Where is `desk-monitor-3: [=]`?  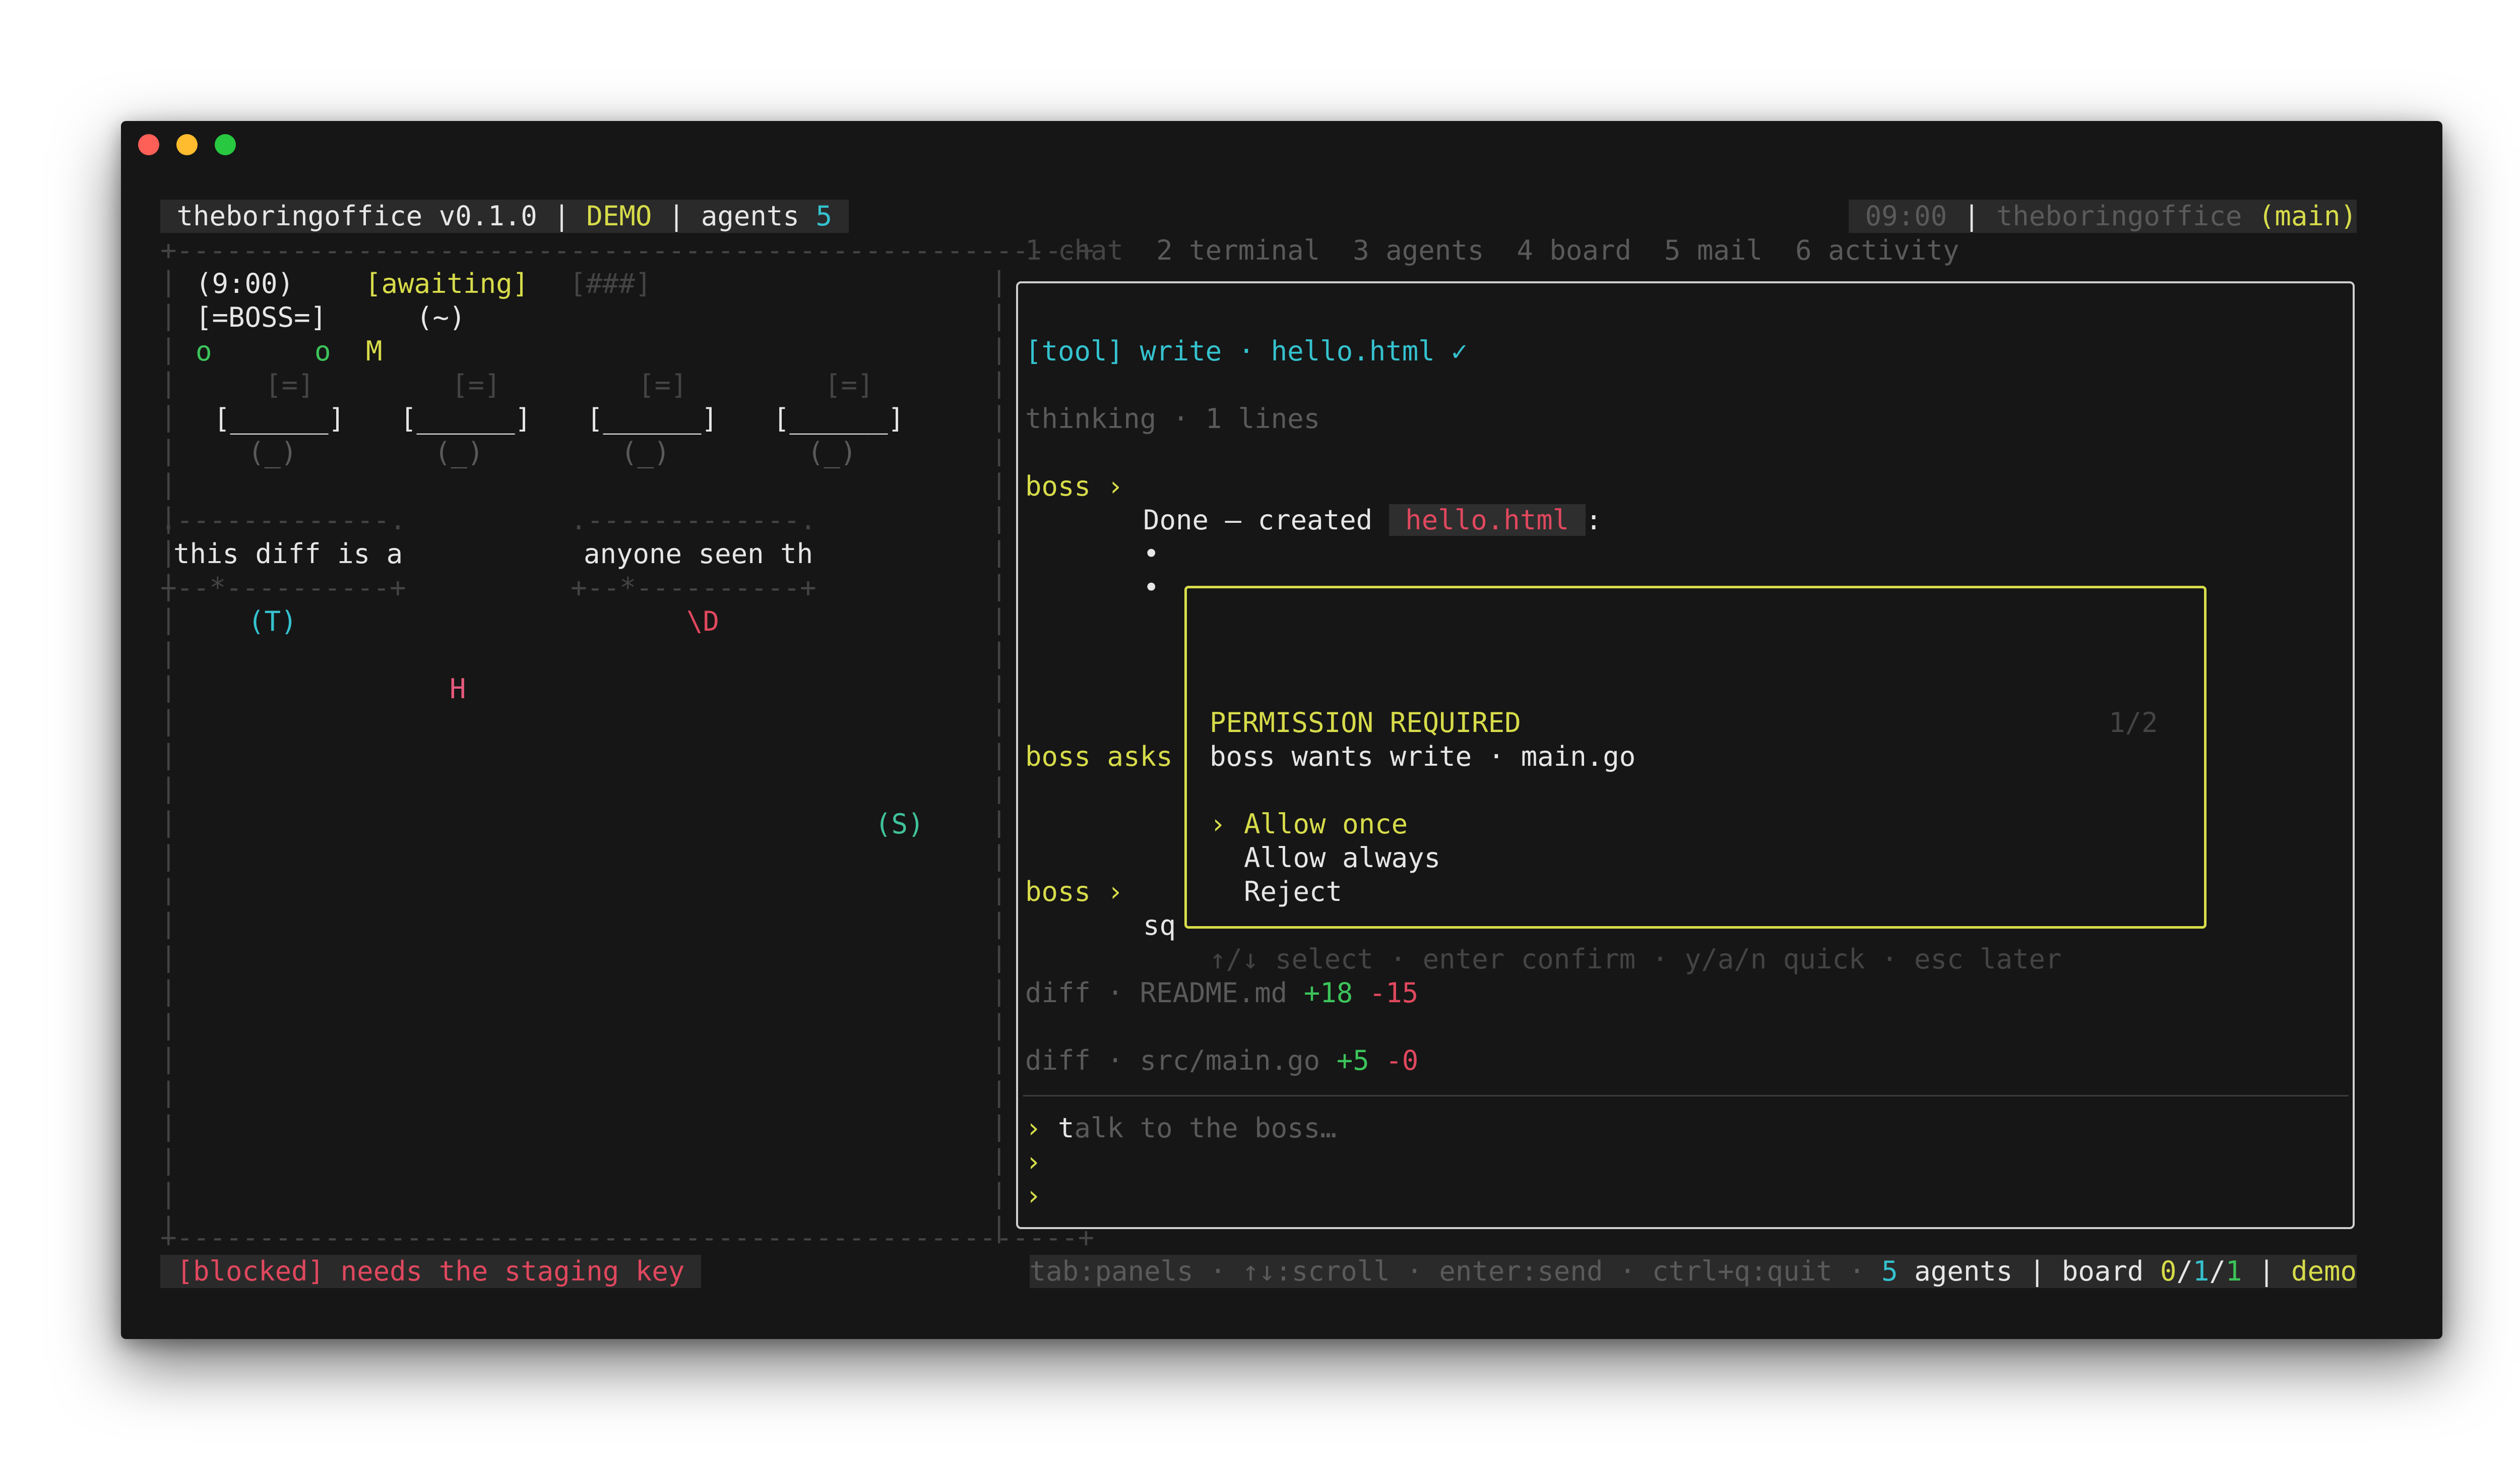
desk-monitor-3: [=] is located at coordinates (662, 385).